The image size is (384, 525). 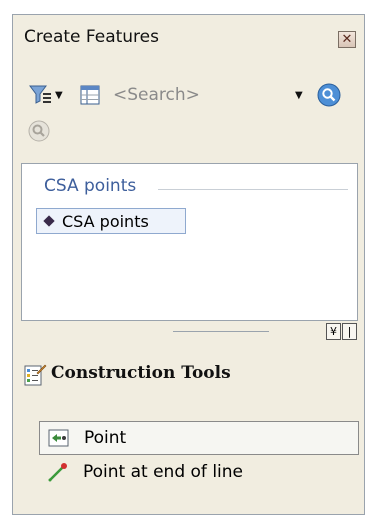 What do you see at coordinates (253, 189) in the screenshot?
I see `group-divider` at bounding box center [253, 189].